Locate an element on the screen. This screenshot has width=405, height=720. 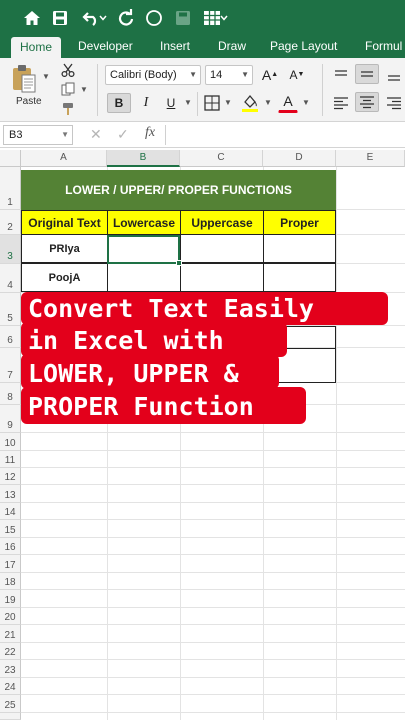
row-header-17: 17 is located at coordinates (10, 564).